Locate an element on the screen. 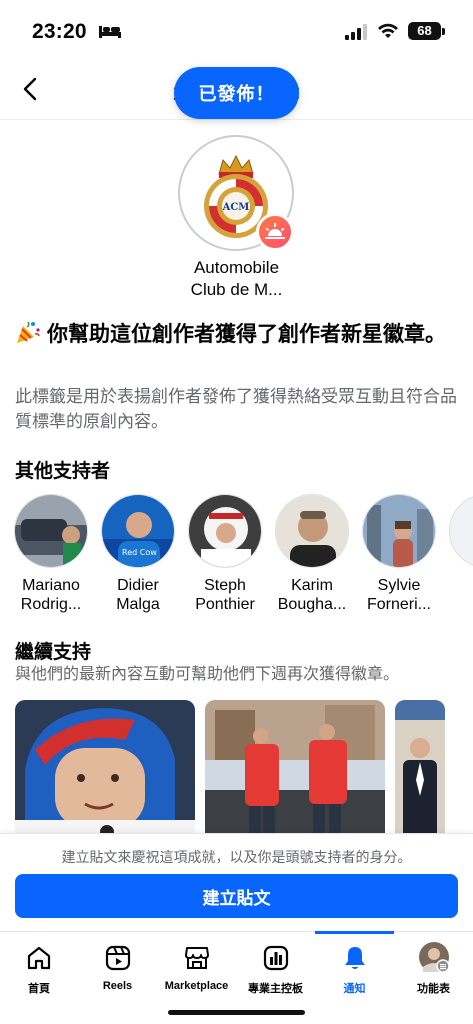 This screenshot has width=473, height=1024. published-toast: 已發佈！ is located at coordinates (236, 93).